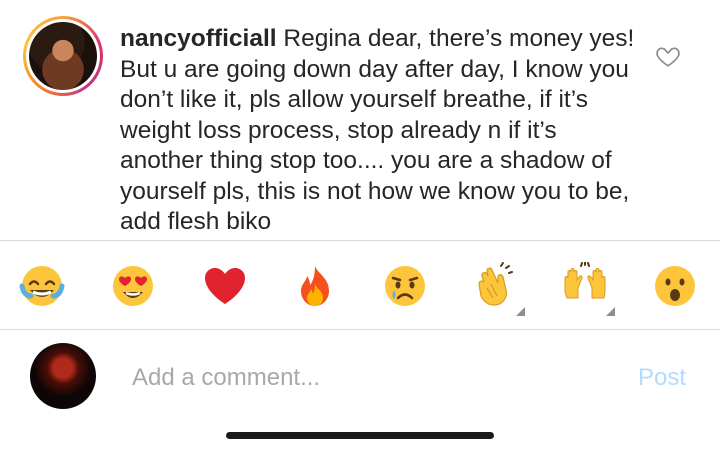 Image resolution: width=720 pixels, height=449 pixels. Describe the element at coordinates (133, 286) in the screenshot. I see `heart-eyes-emoji` at that location.